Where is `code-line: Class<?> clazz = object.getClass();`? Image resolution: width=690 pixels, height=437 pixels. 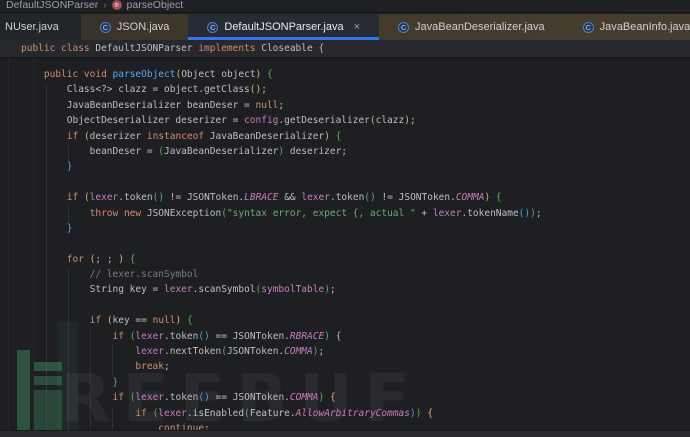 code-line: Class<?> clazz = object.getClass(); is located at coordinates (355, 89).